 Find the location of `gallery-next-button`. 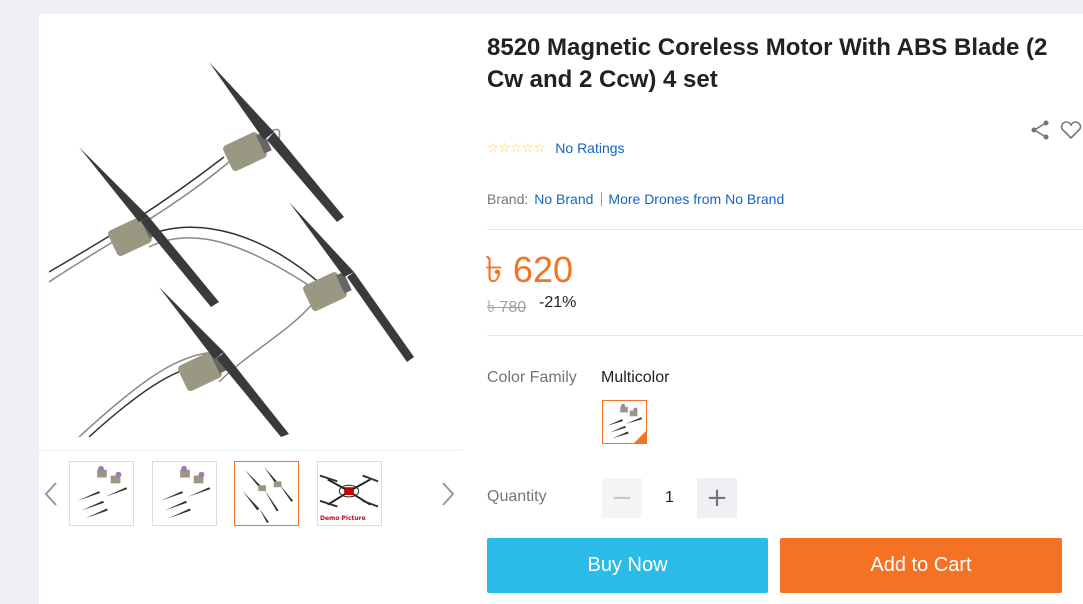

gallery-next-button is located at coordinates (448, 494).